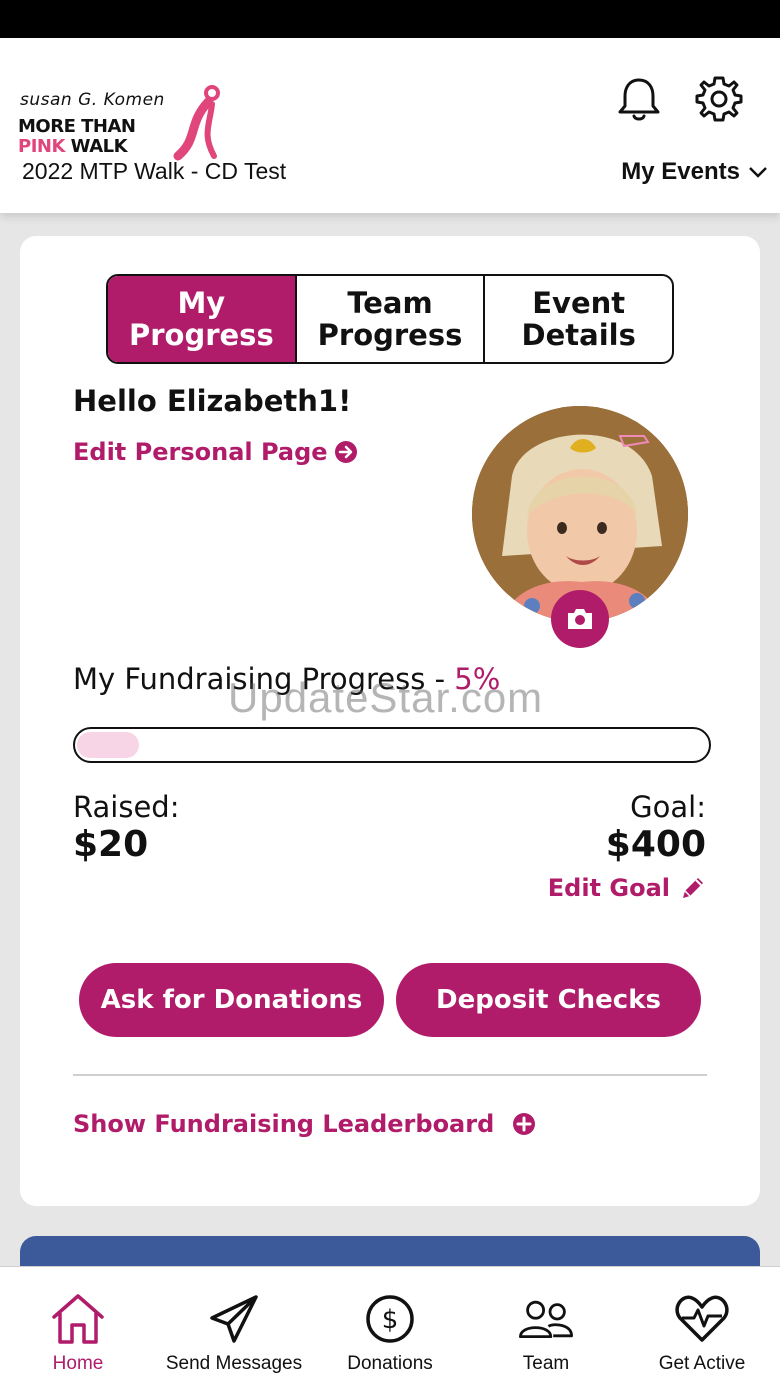 Image resolution: width=780 pixels, height=1387 pixels. What do you see at coordinates (668, 807) in the screenshot?
I see `goal-label: Goal:` at bounding box center [668, 807].